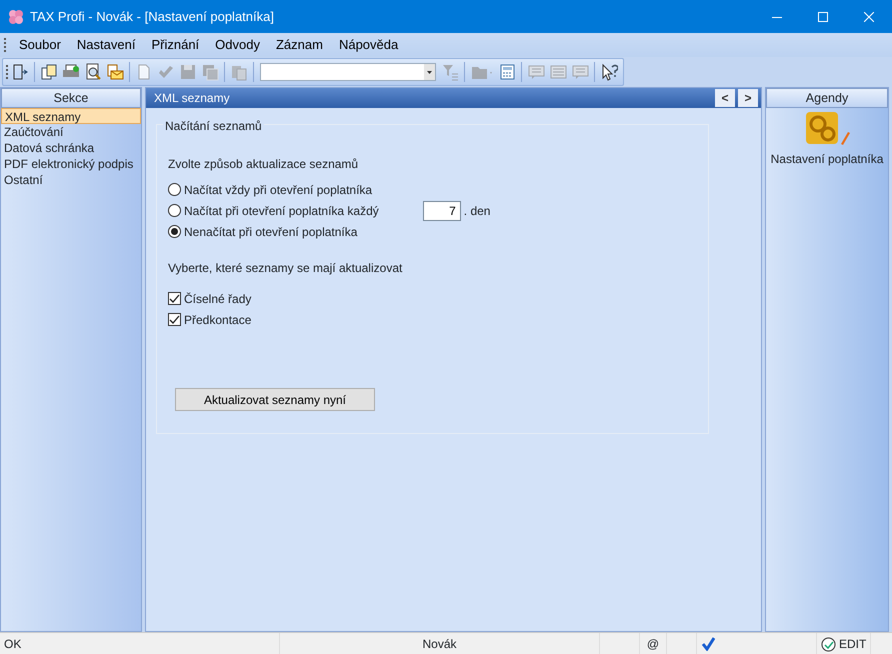  What do you see at coordinates (439, 644) in the screenshot?
I see `status-user: Novák` at bounding box center [439, 644].